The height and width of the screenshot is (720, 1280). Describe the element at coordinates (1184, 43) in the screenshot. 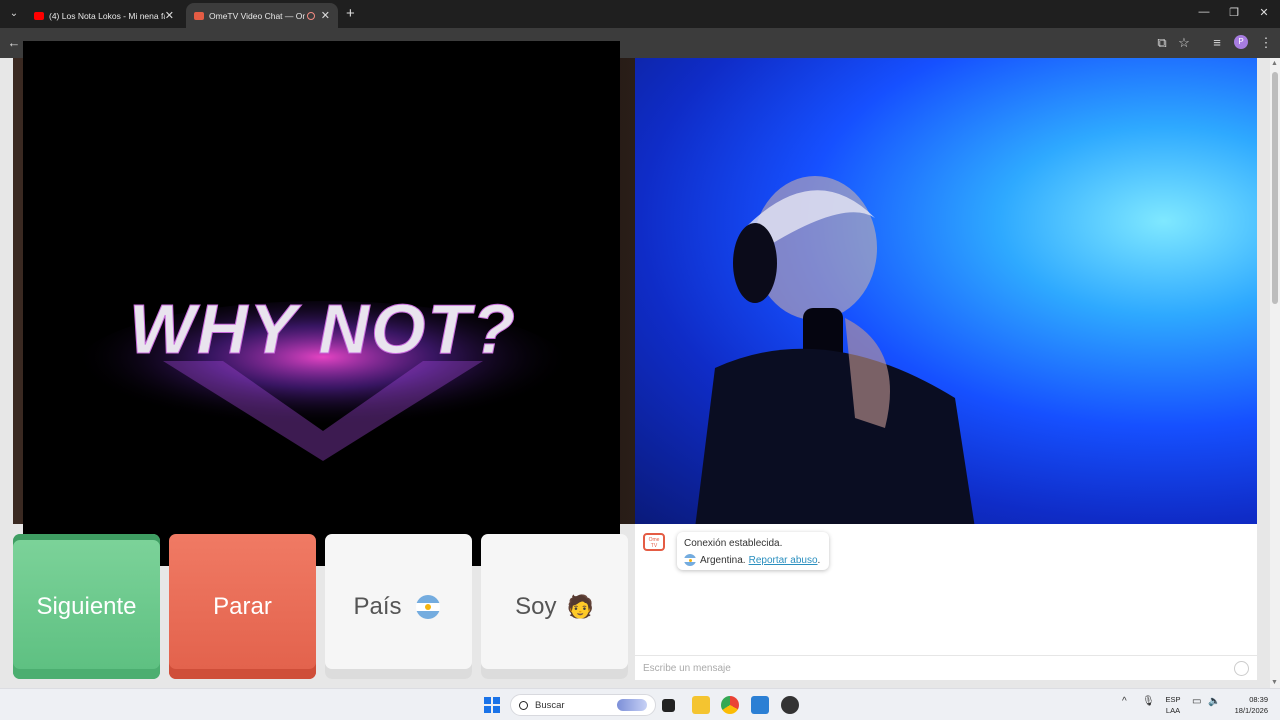

I see `bookmark-star-icon: ☆` at that location.